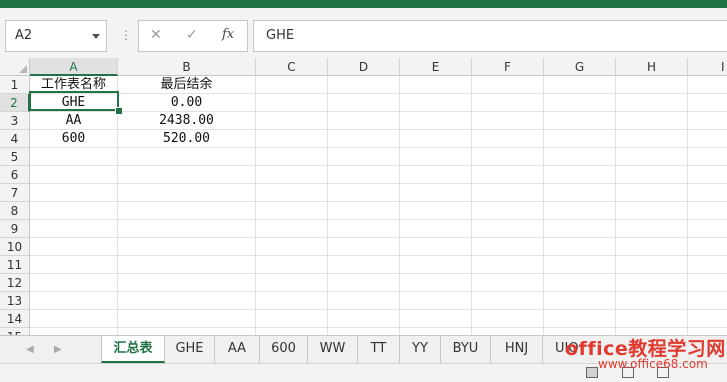 This screenshot has width=727, height=382. Describe the element at coordinates (133, 349) in the screenshot. I see `tab-sheet-summary: 汇总表` at that location.